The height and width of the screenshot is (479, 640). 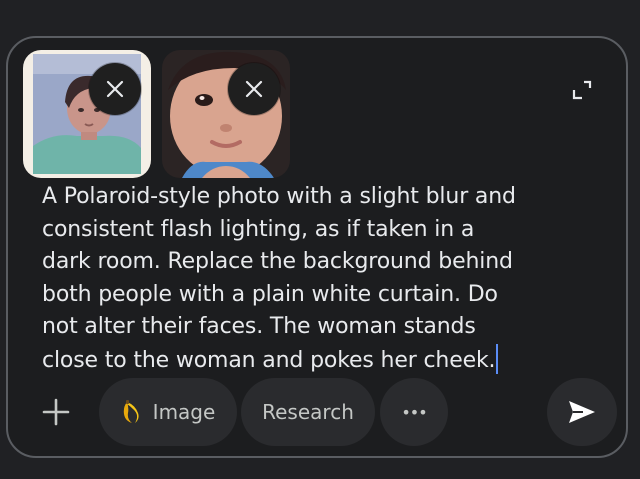 I want to click on expand-icon, so click(x=582, y=90).